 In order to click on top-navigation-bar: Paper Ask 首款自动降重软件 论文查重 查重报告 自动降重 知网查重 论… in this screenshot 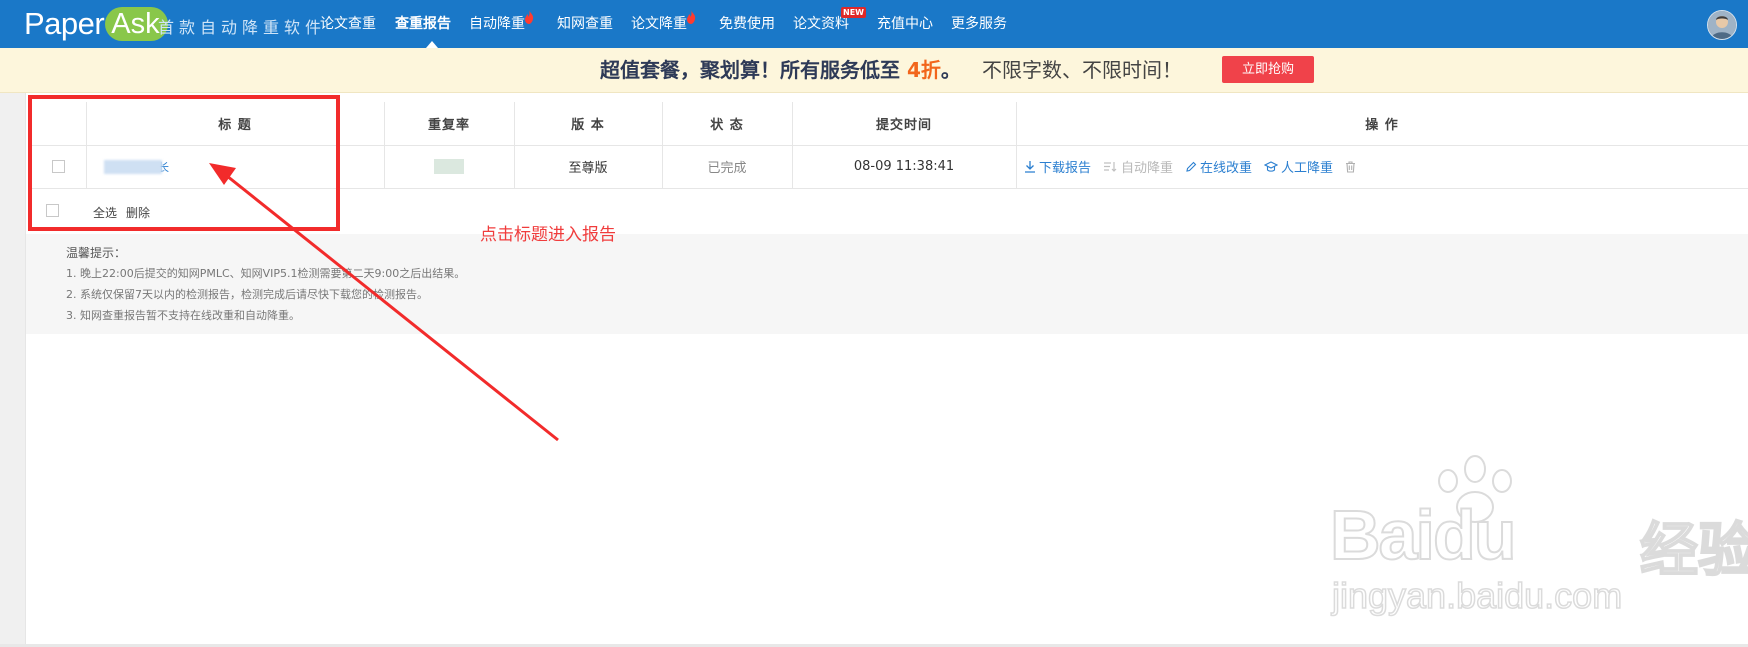, I will do `click(874, 24)`.